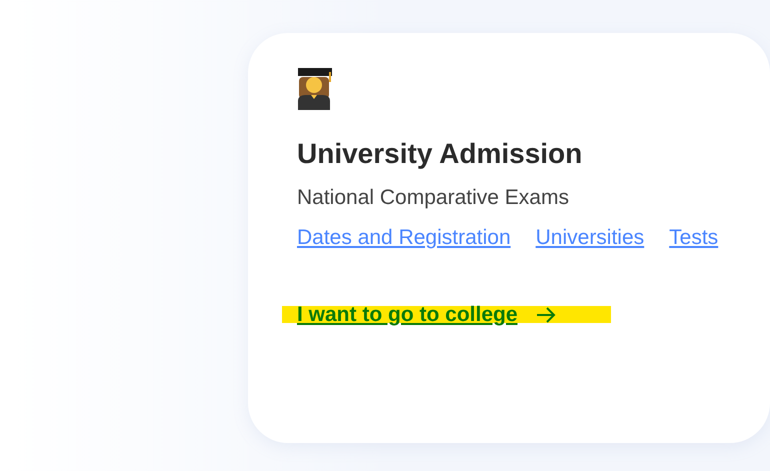  I want to click on card-subtitle: National Comparative Exams, so click(433, 198).